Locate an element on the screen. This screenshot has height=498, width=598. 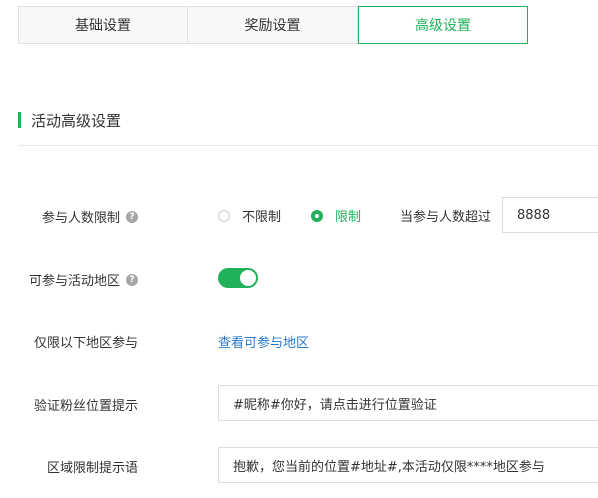
radio-checked-icon is located at coordinates (317, 215).